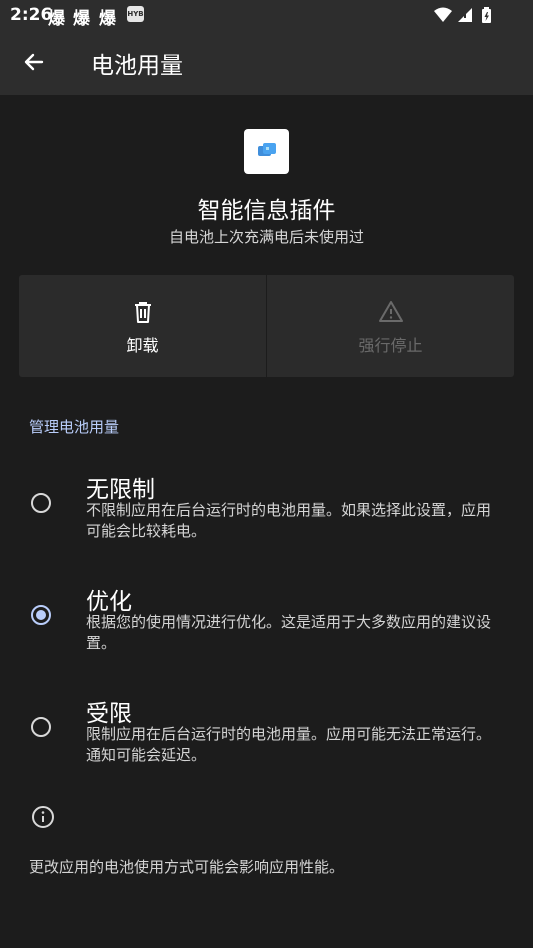  What do you see at coordinates (266, 62) in the screenshot?
I see `app-bar: 电池用量` at bounding box center [266, 62].